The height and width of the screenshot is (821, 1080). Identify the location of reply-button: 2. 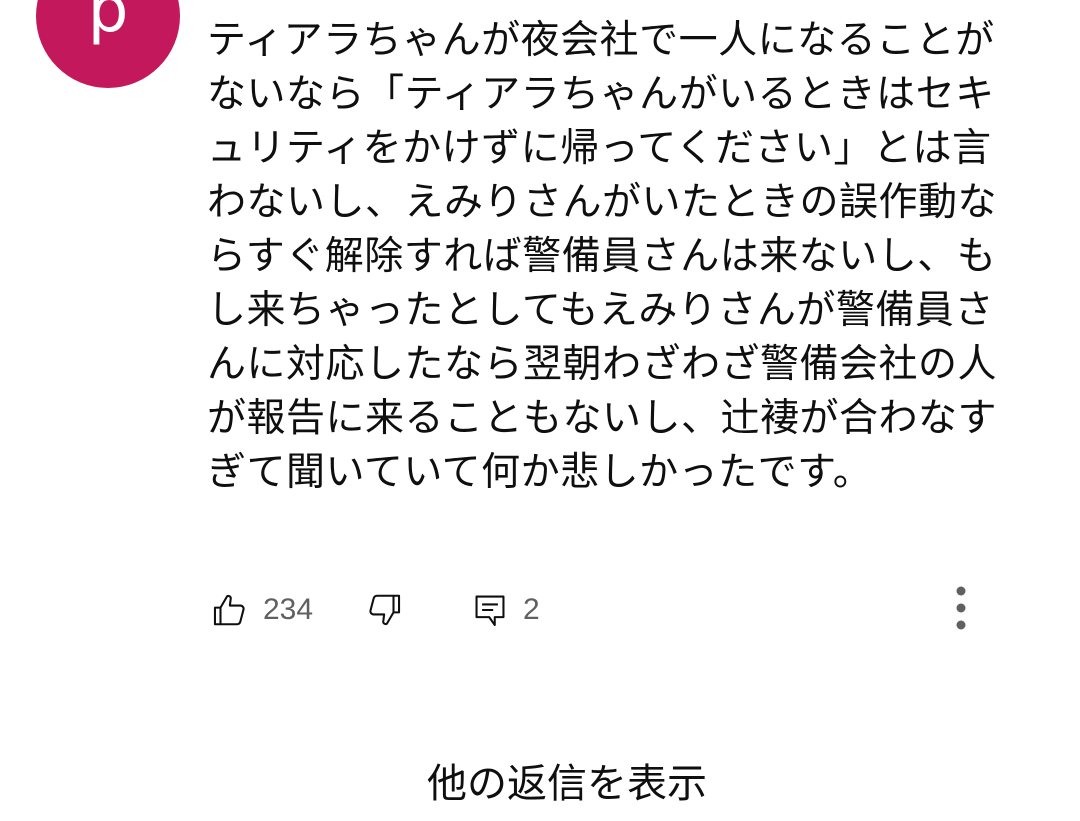
(505, 610).